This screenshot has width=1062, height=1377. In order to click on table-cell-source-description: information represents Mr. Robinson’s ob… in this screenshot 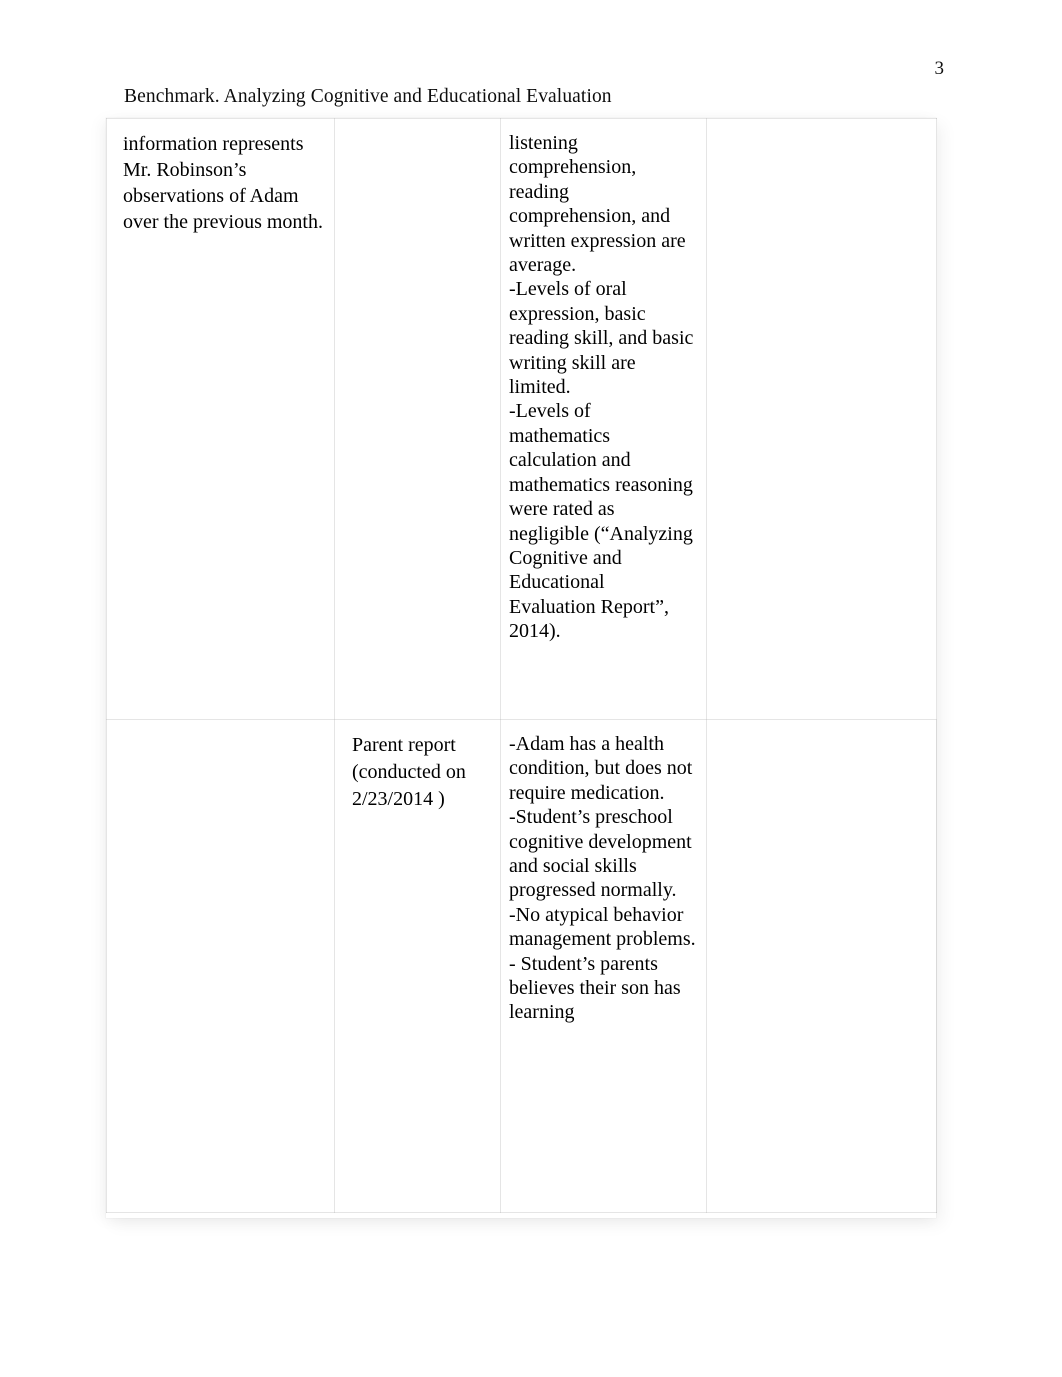, I will do `click(220, 419)`.